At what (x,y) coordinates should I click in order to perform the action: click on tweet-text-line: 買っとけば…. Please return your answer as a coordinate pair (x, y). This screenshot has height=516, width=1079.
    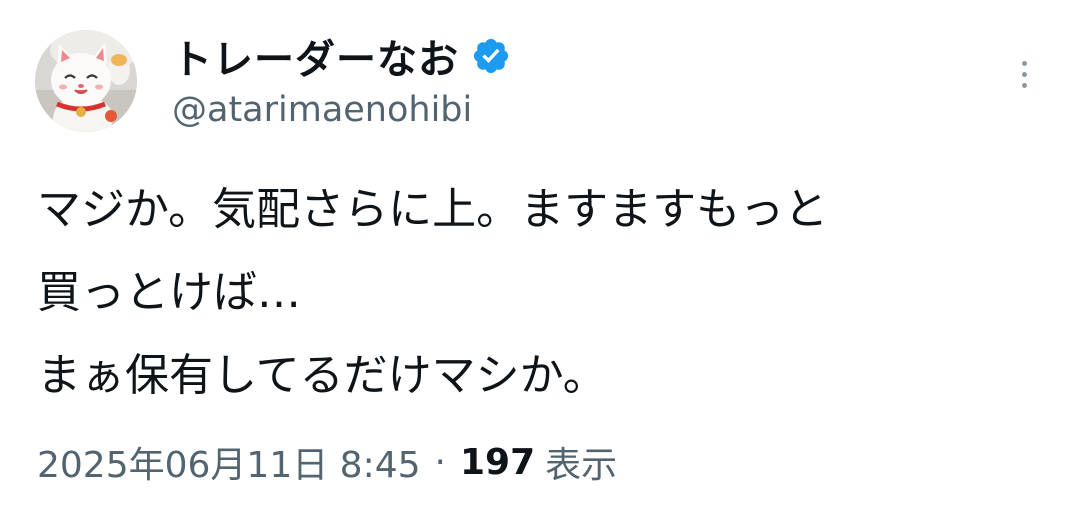
    Looking at the image, I should click on (169, 292).